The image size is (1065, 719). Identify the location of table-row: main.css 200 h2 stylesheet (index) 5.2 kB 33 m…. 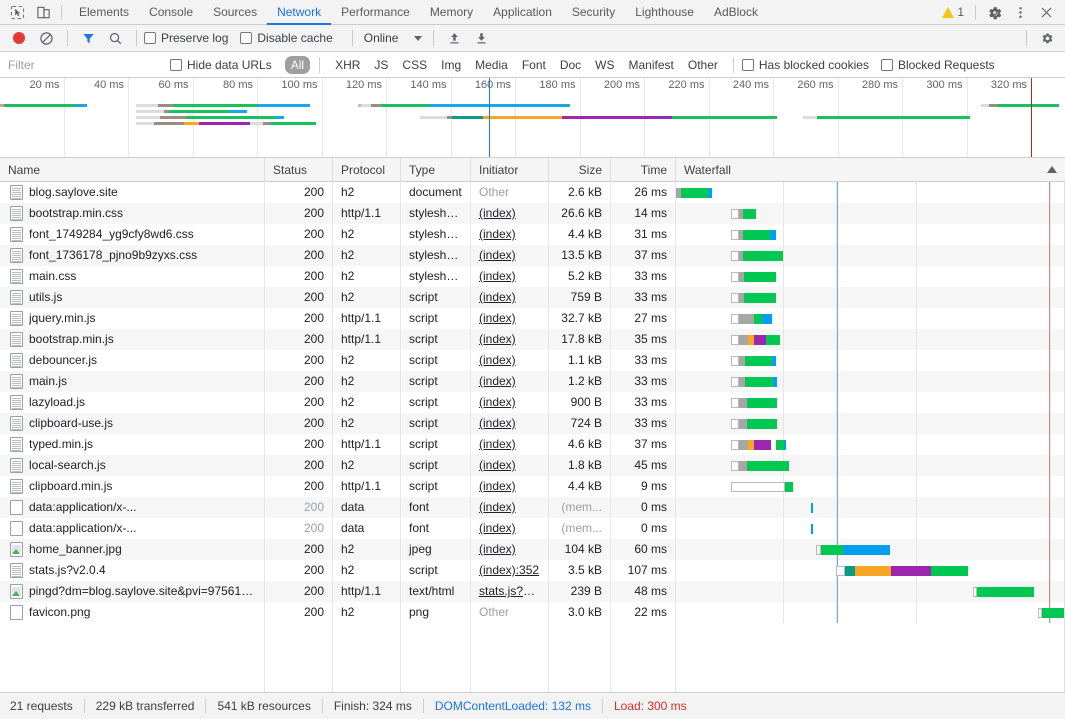
(532, 276).